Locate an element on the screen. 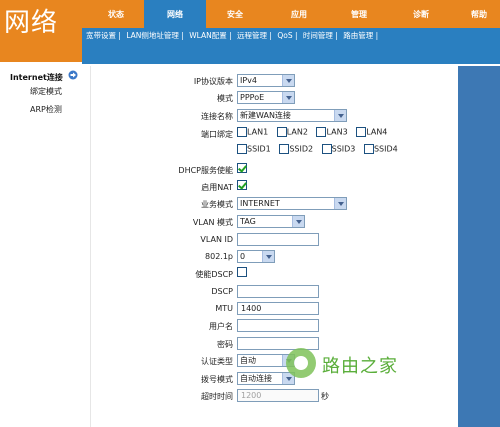  form-row: 模式 PPPoE is located at coordinates (275, 99).